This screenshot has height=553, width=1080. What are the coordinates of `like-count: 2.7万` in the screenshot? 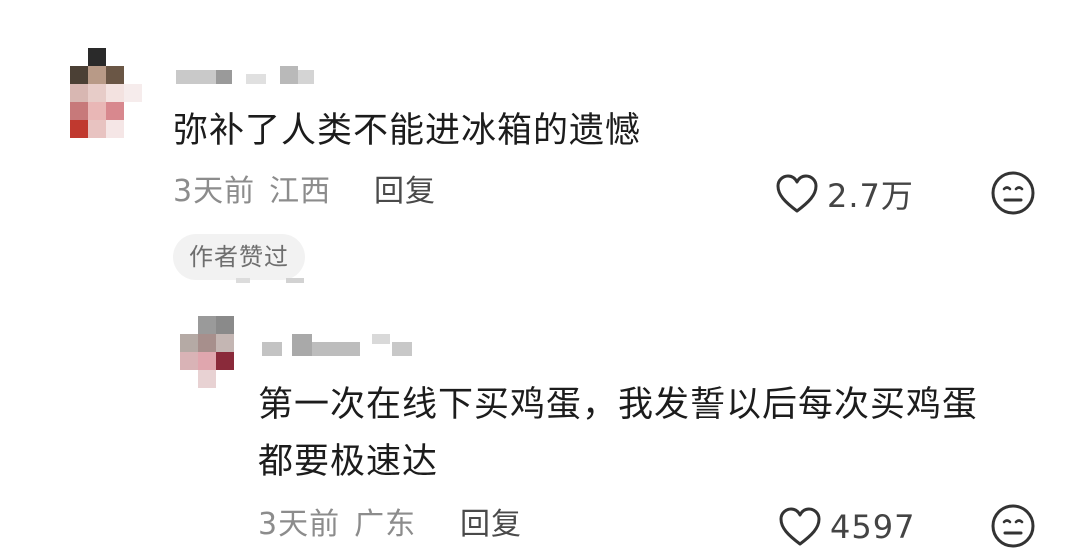 It's located at (870, 196).